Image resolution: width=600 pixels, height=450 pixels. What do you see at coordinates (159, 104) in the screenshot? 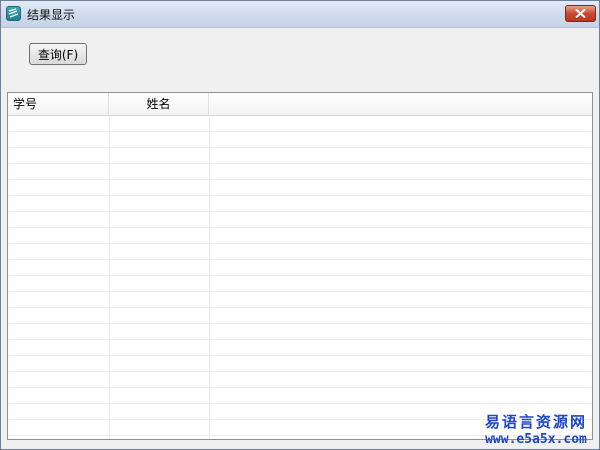
I see `column-header-name: 姓名` at bounding box center [159, 104].